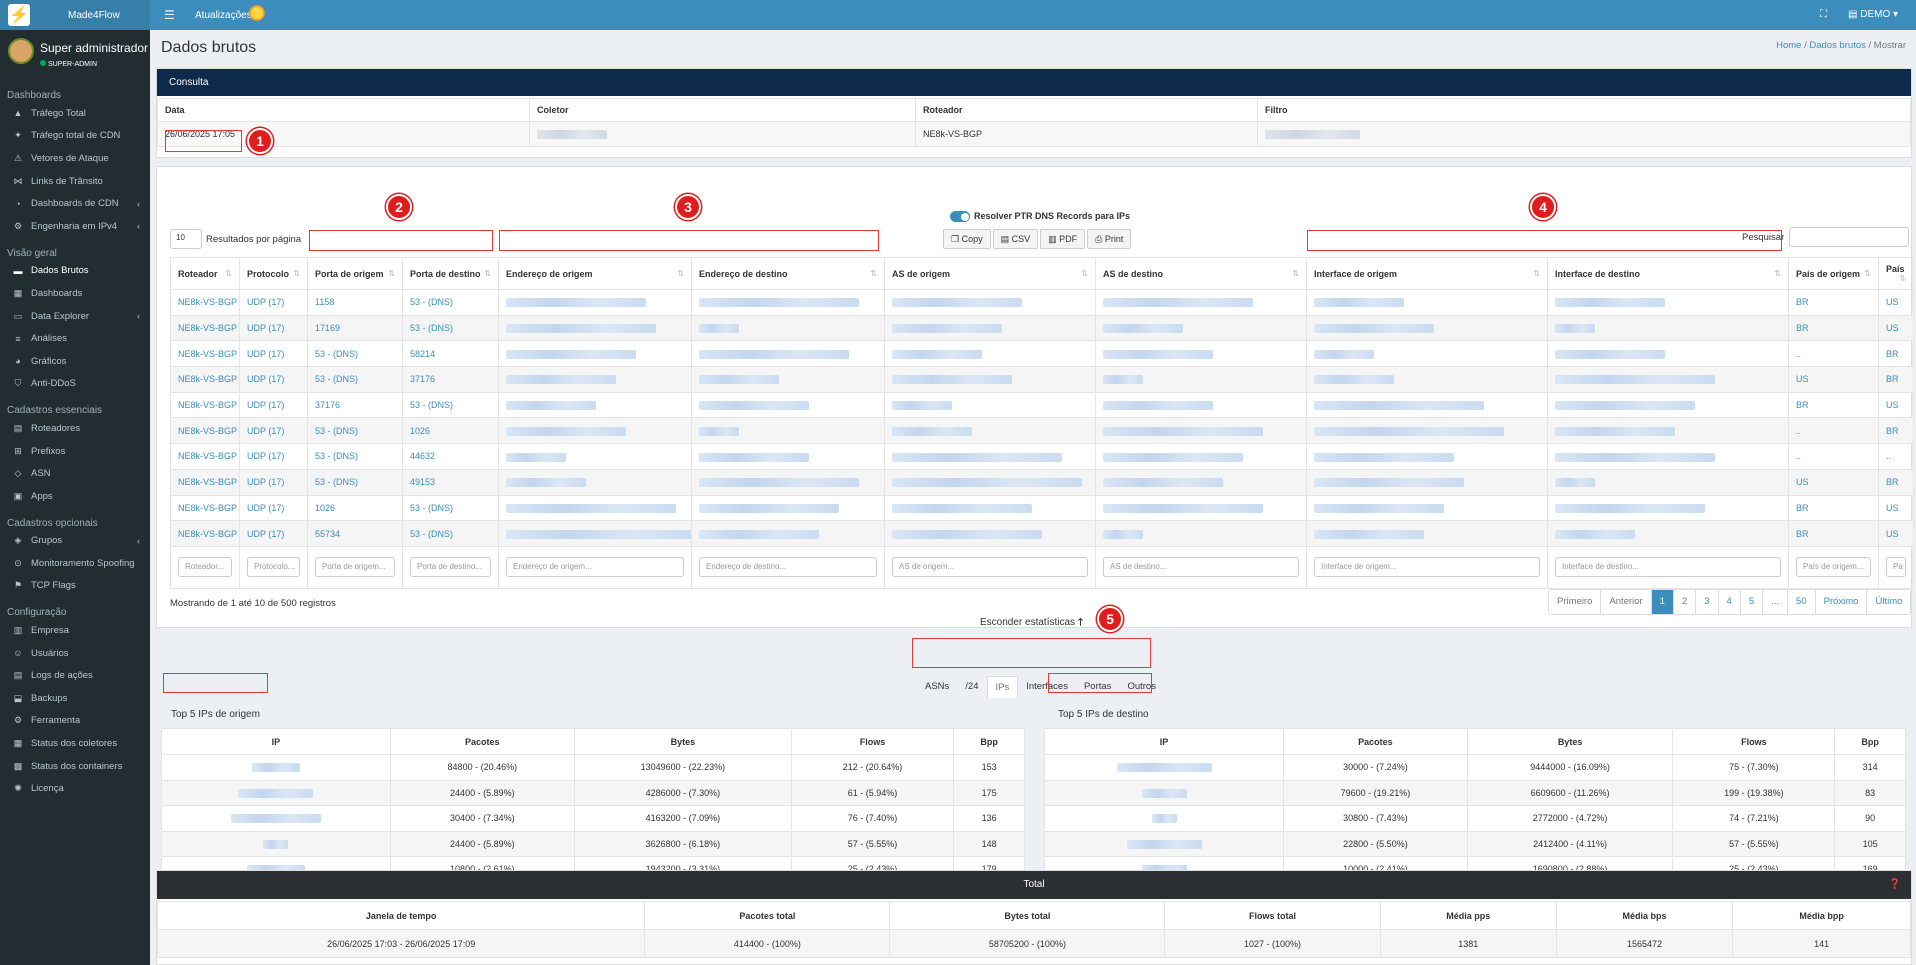 The height and width of the screenshot is (965, 1916). I want to click on sidebar-item: ⚠ Vetores de Ataque, so click(75, 158).